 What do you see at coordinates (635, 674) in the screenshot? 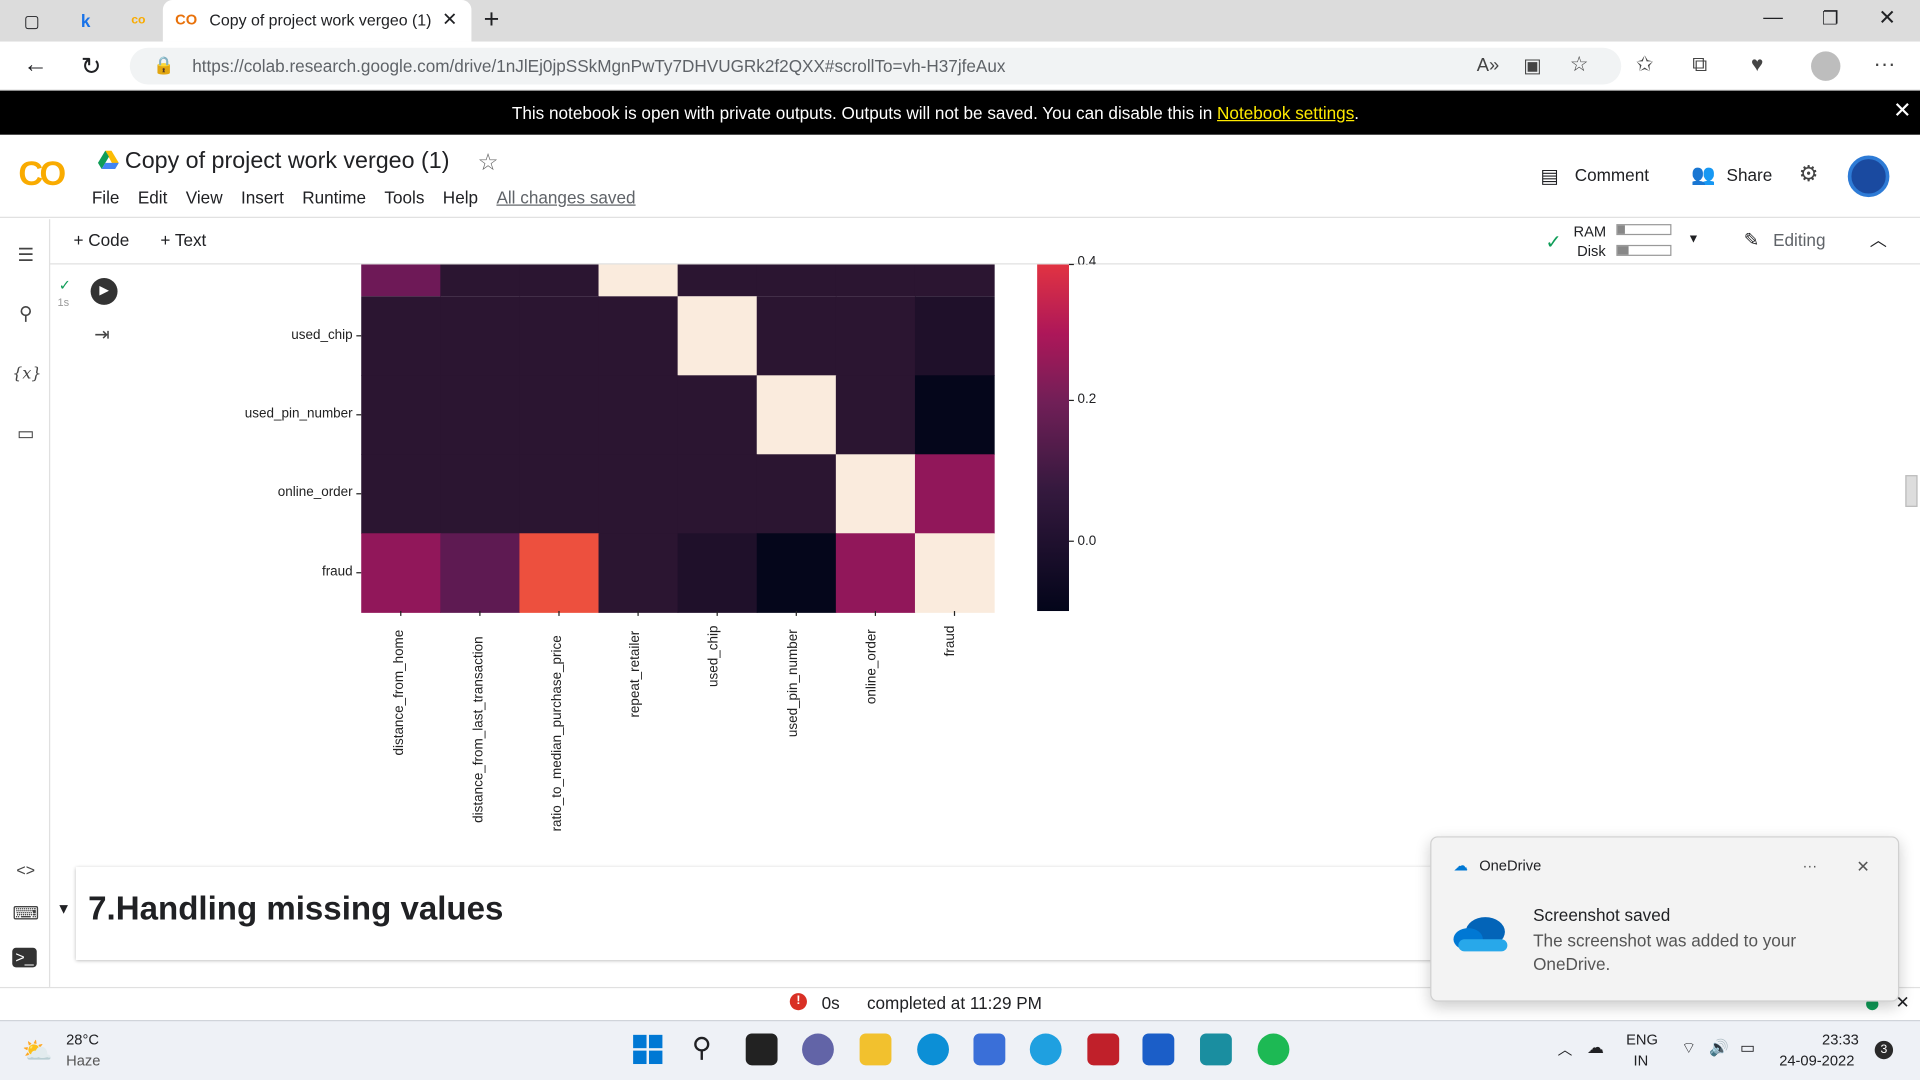
I see `col-label-repeat-retailer: repeat_retailer` at bounding box center [635, 674].